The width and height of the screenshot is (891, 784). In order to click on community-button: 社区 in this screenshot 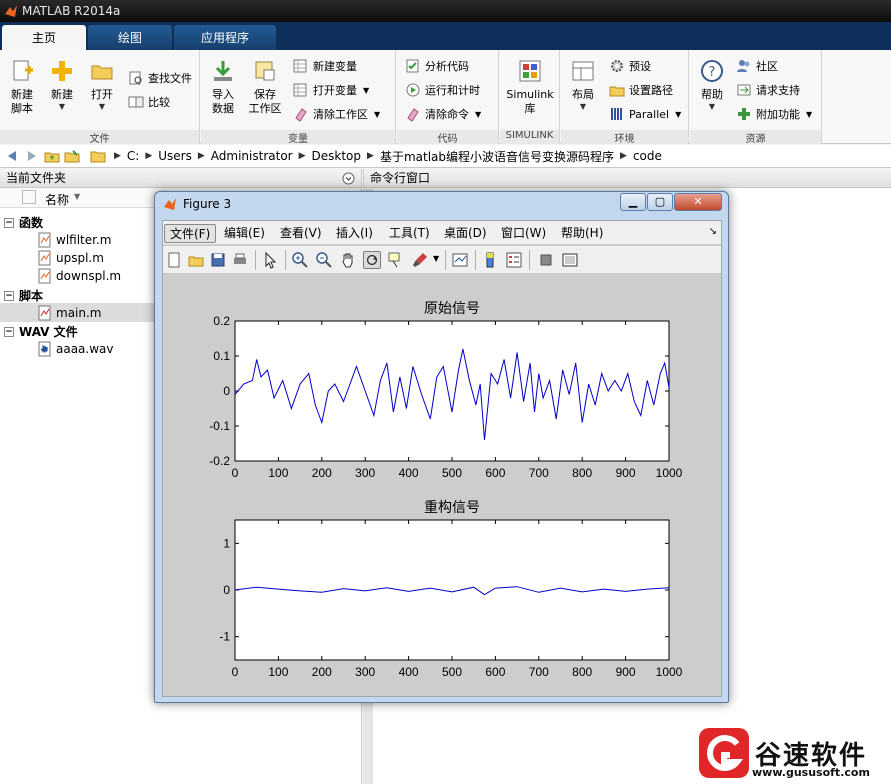, I will do `click(757, 66)`.